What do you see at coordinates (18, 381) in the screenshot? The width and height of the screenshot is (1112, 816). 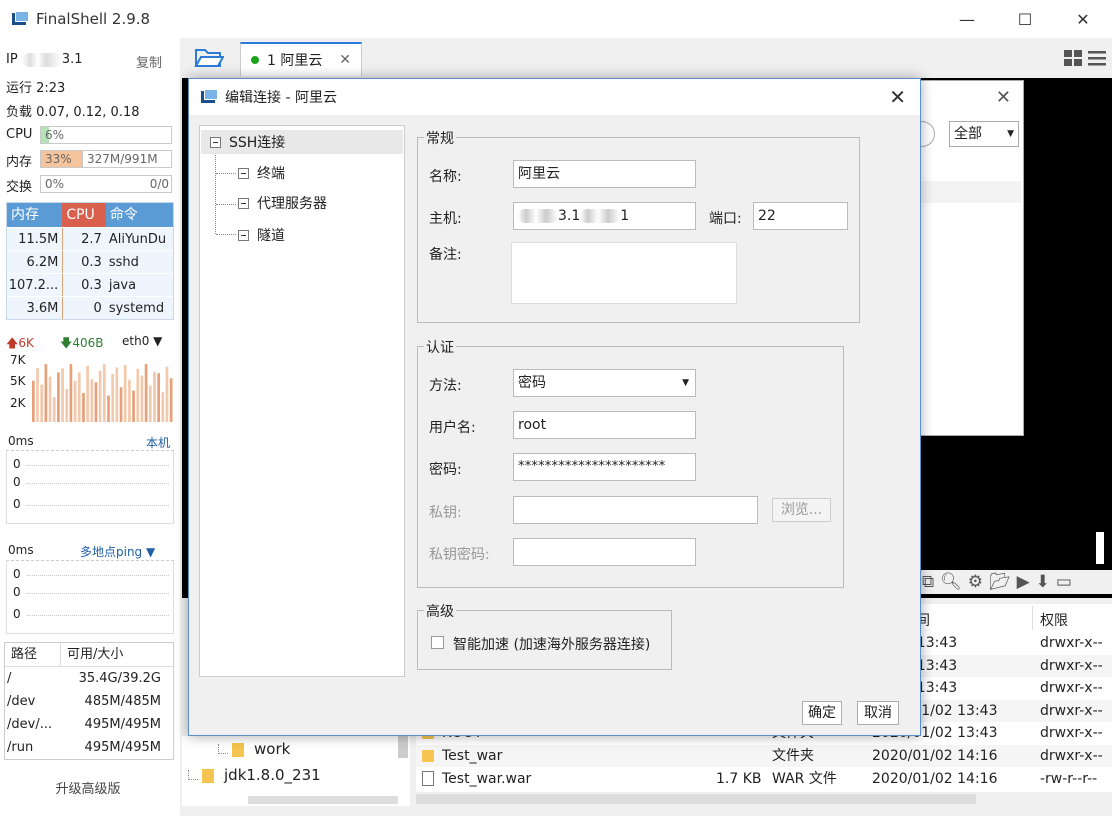 I see `net-tick-1: 5K` at bounding box center [18, 381].